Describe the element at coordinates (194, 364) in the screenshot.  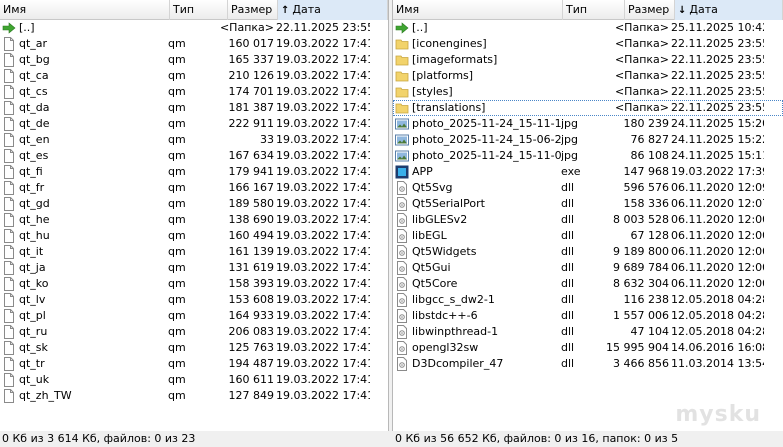
I see `file-row: qt_tr qm 194 487 19.03.2022 17:41` at that location.